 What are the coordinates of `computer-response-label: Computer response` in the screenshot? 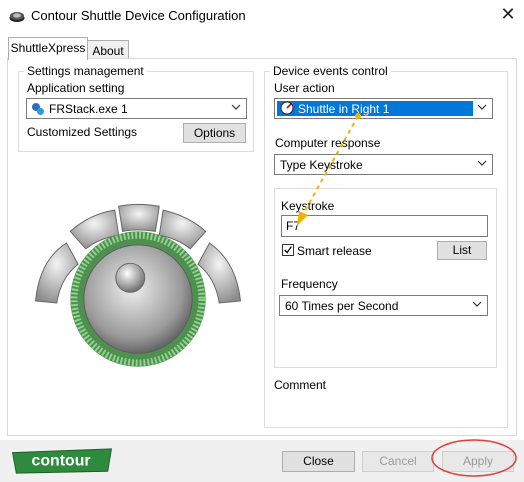 It's located at (328, 143).